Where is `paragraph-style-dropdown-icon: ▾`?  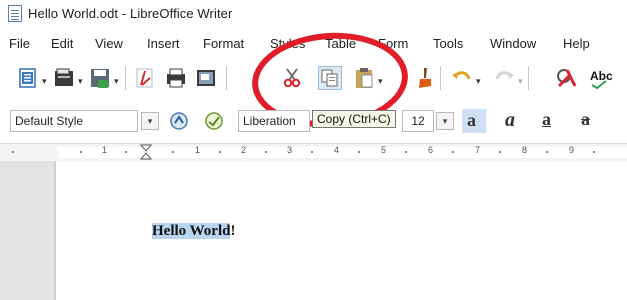 paragraph-style-dropdown-icon: ▾ is located at coordinates (150, 121).